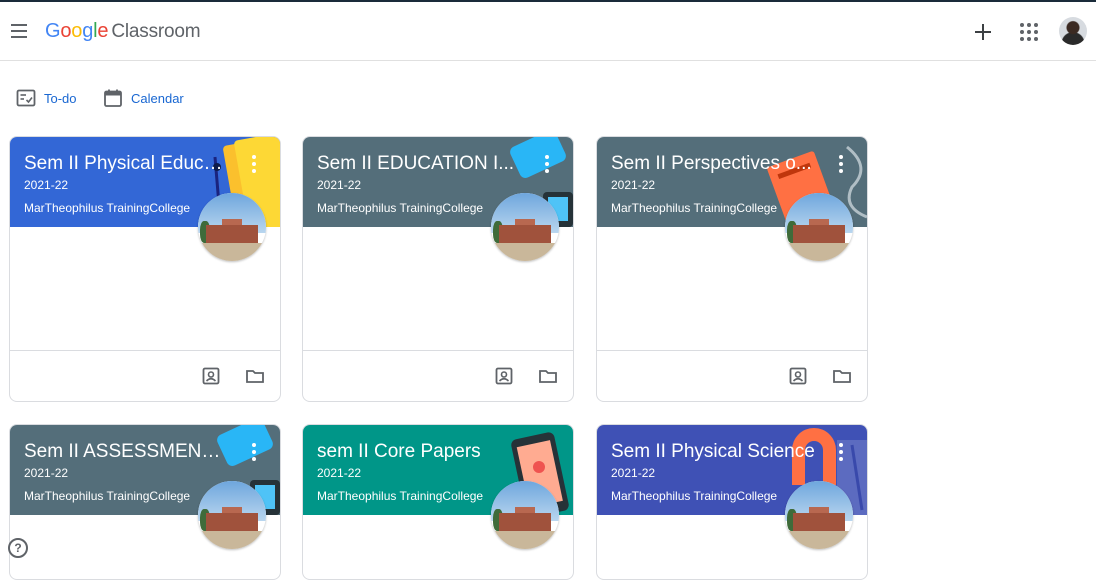  What do you see at coordinates (88, 31) in the screenshot?
I see `logo-letter: g` at bounding box center [88, 31].